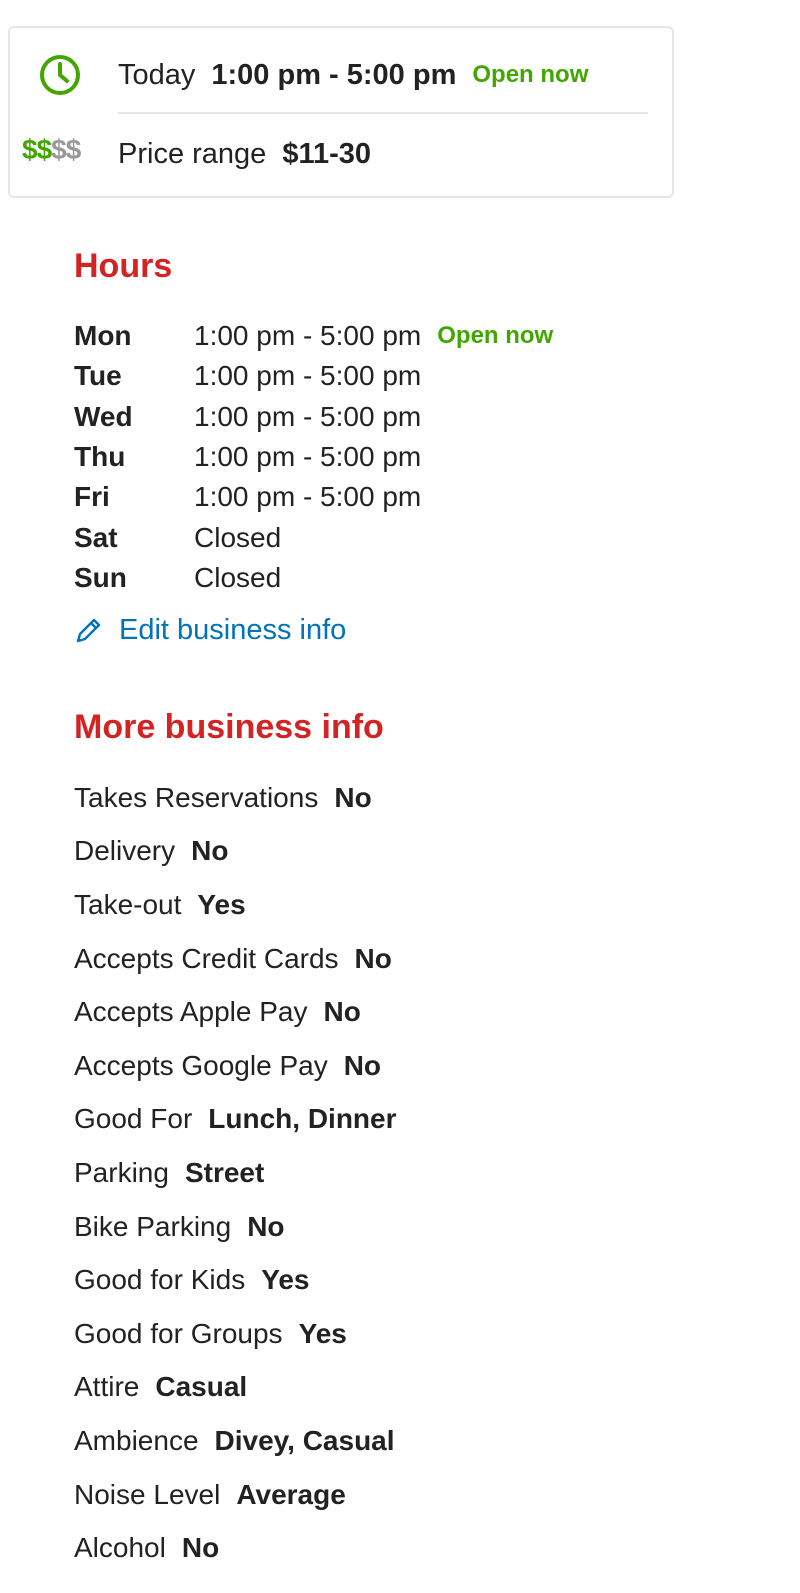 The image size is (800, 1593). Describe the element at coordinates (147, 1494) in the screenshot. I see `info-label: Noise Level` at that location.